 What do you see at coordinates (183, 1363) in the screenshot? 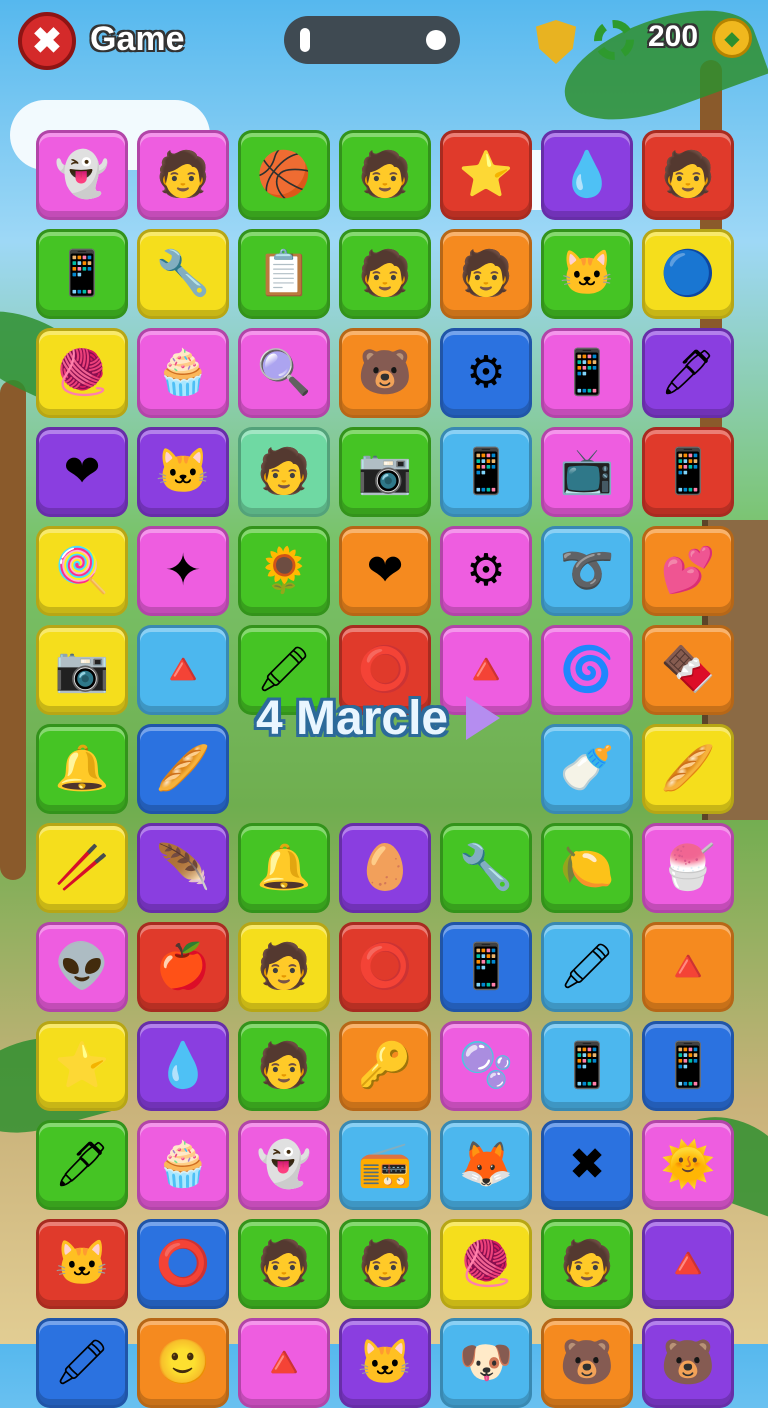
I see `board-tile: 🙂` at bounding box center [183, 1363].